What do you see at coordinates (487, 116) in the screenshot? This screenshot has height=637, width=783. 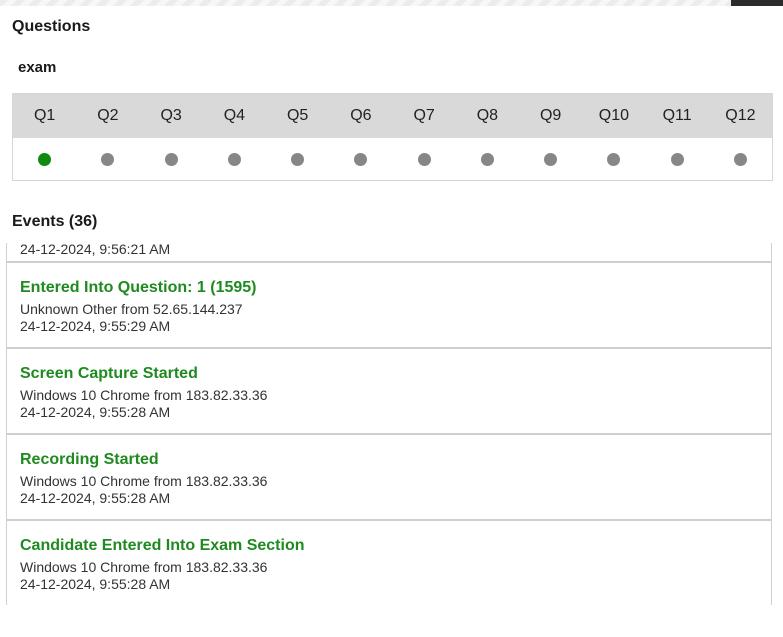 I see `question-tab-8: Q8` at bounding box center [487, 116].